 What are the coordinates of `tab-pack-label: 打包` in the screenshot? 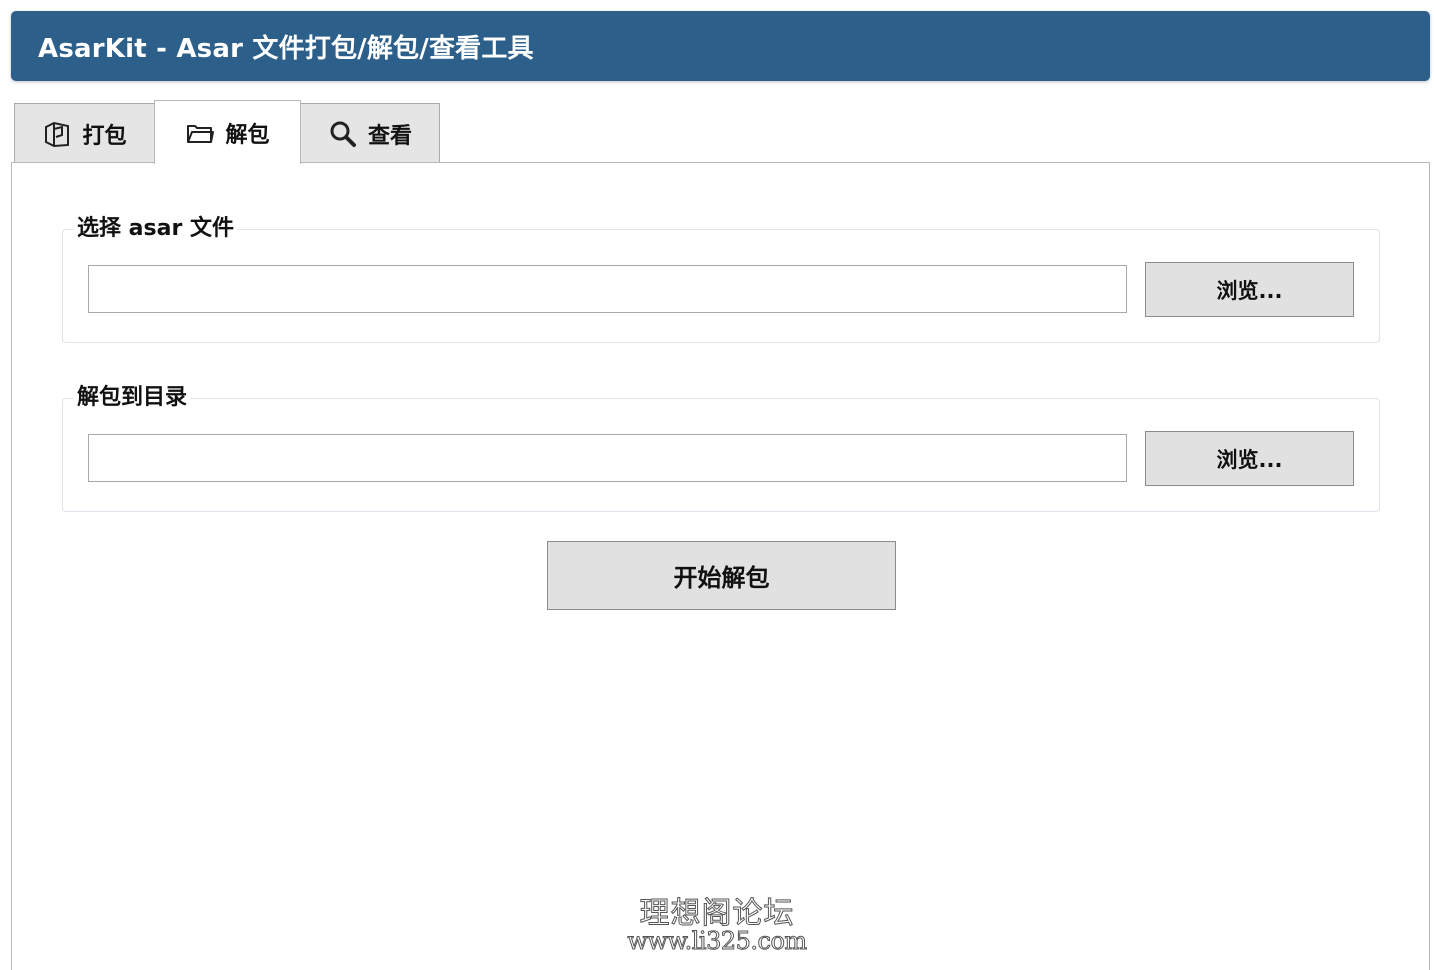 It's located at (104, 136).